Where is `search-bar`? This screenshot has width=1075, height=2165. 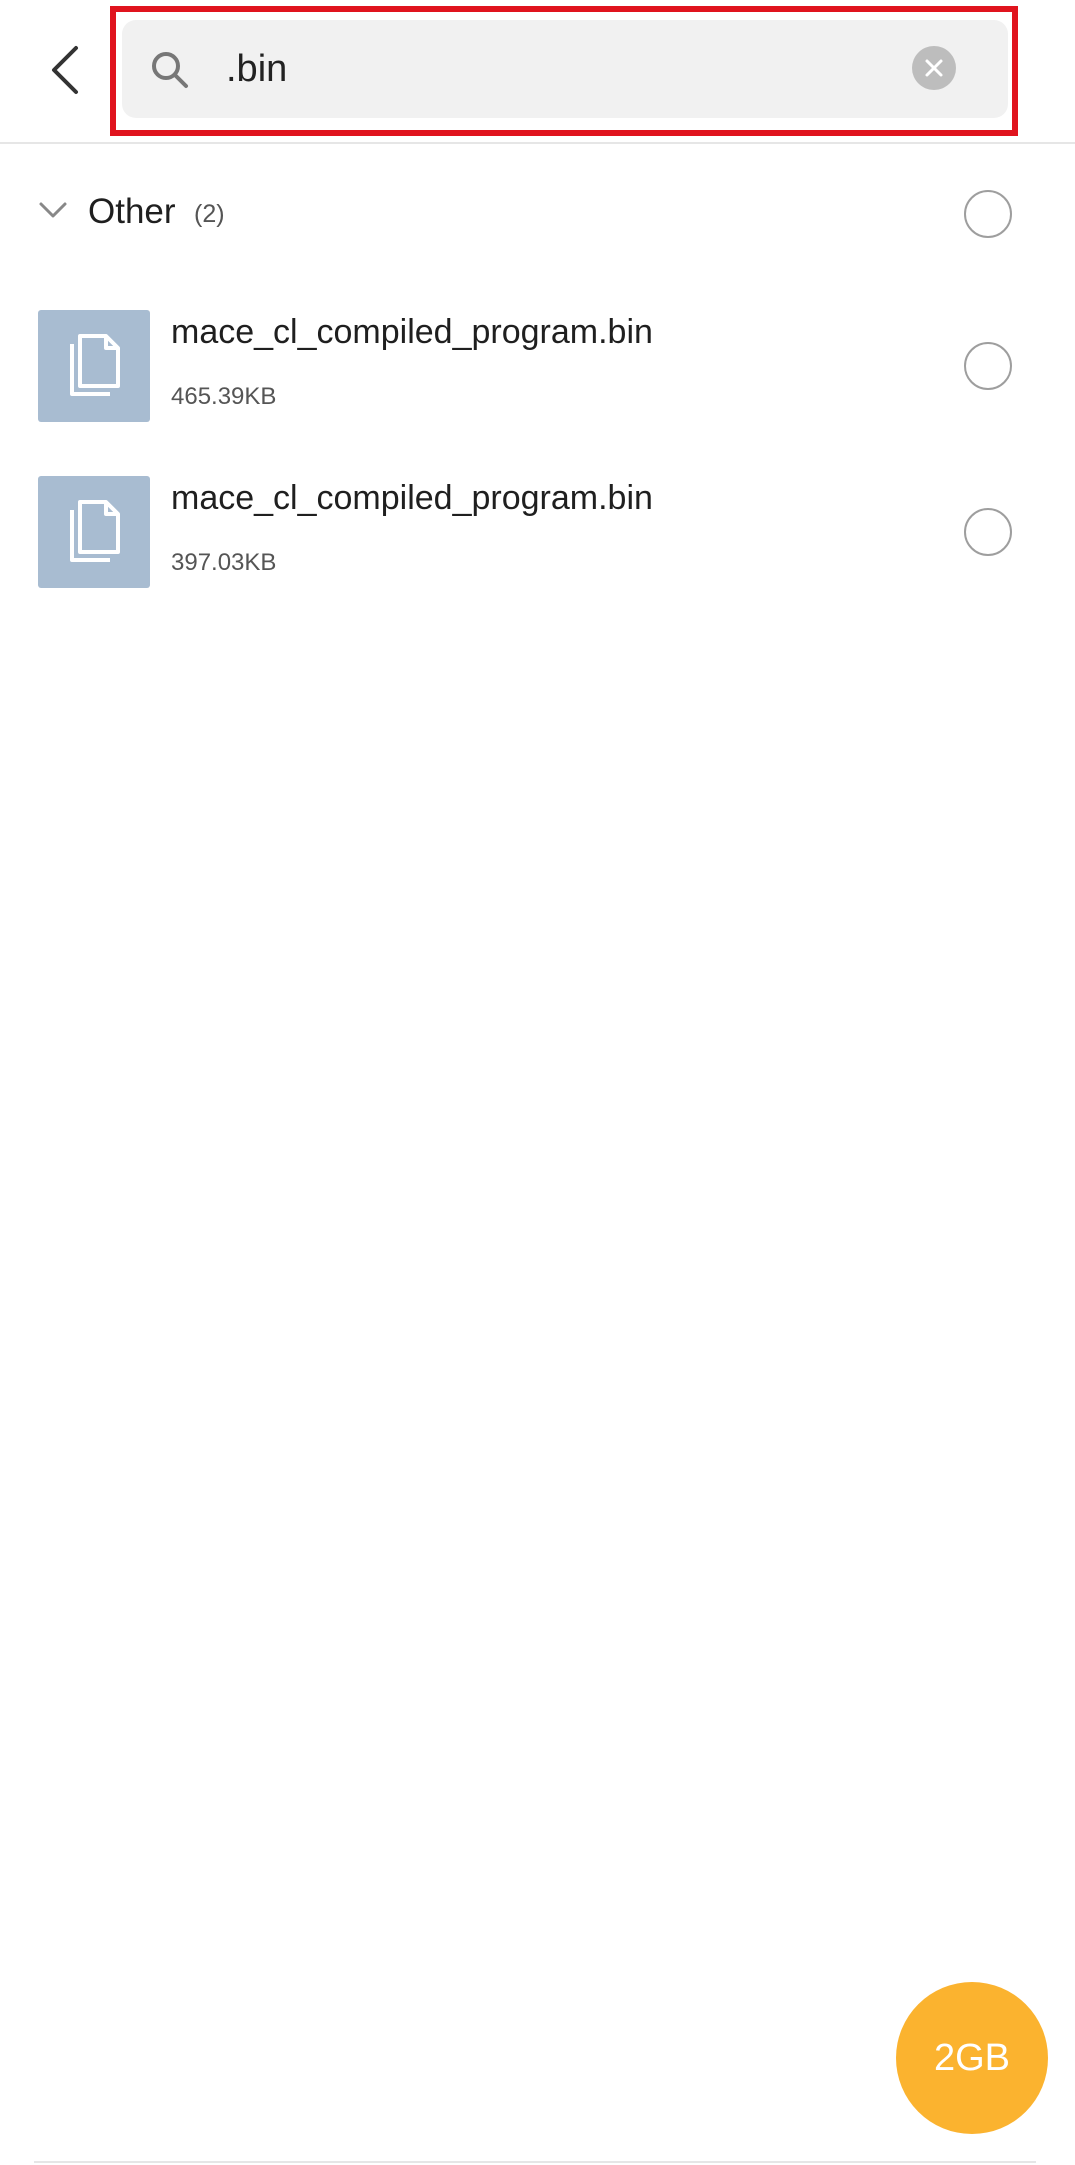
search-bar is located at coordinates (565, 69).